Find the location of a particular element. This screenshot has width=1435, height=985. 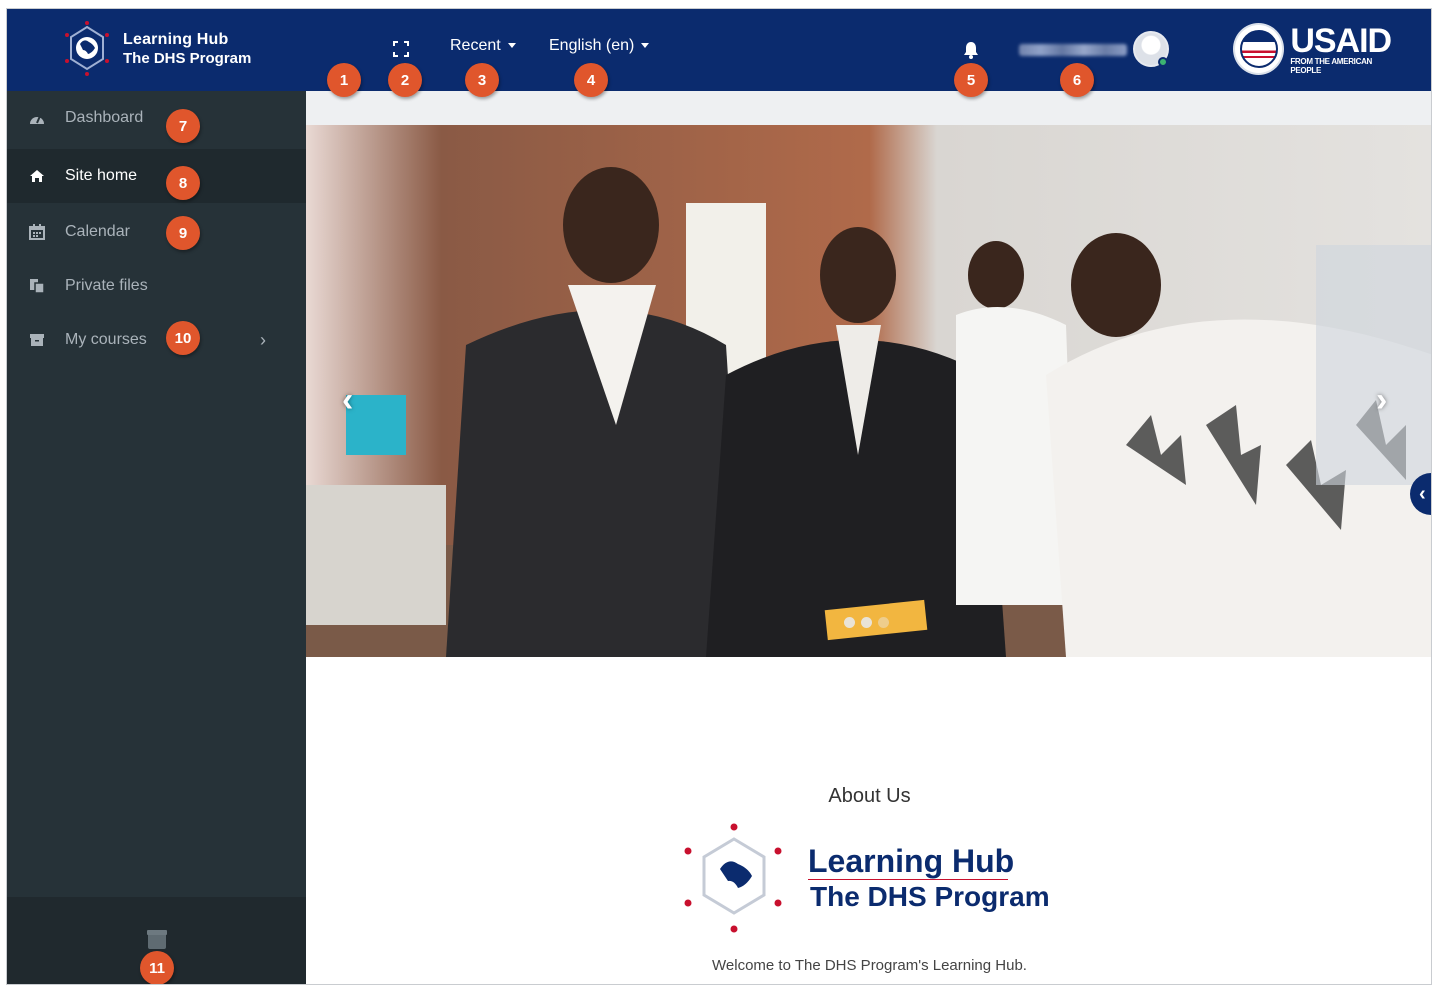

callout-badge-8: 8 is located at coordinates (183, 183).